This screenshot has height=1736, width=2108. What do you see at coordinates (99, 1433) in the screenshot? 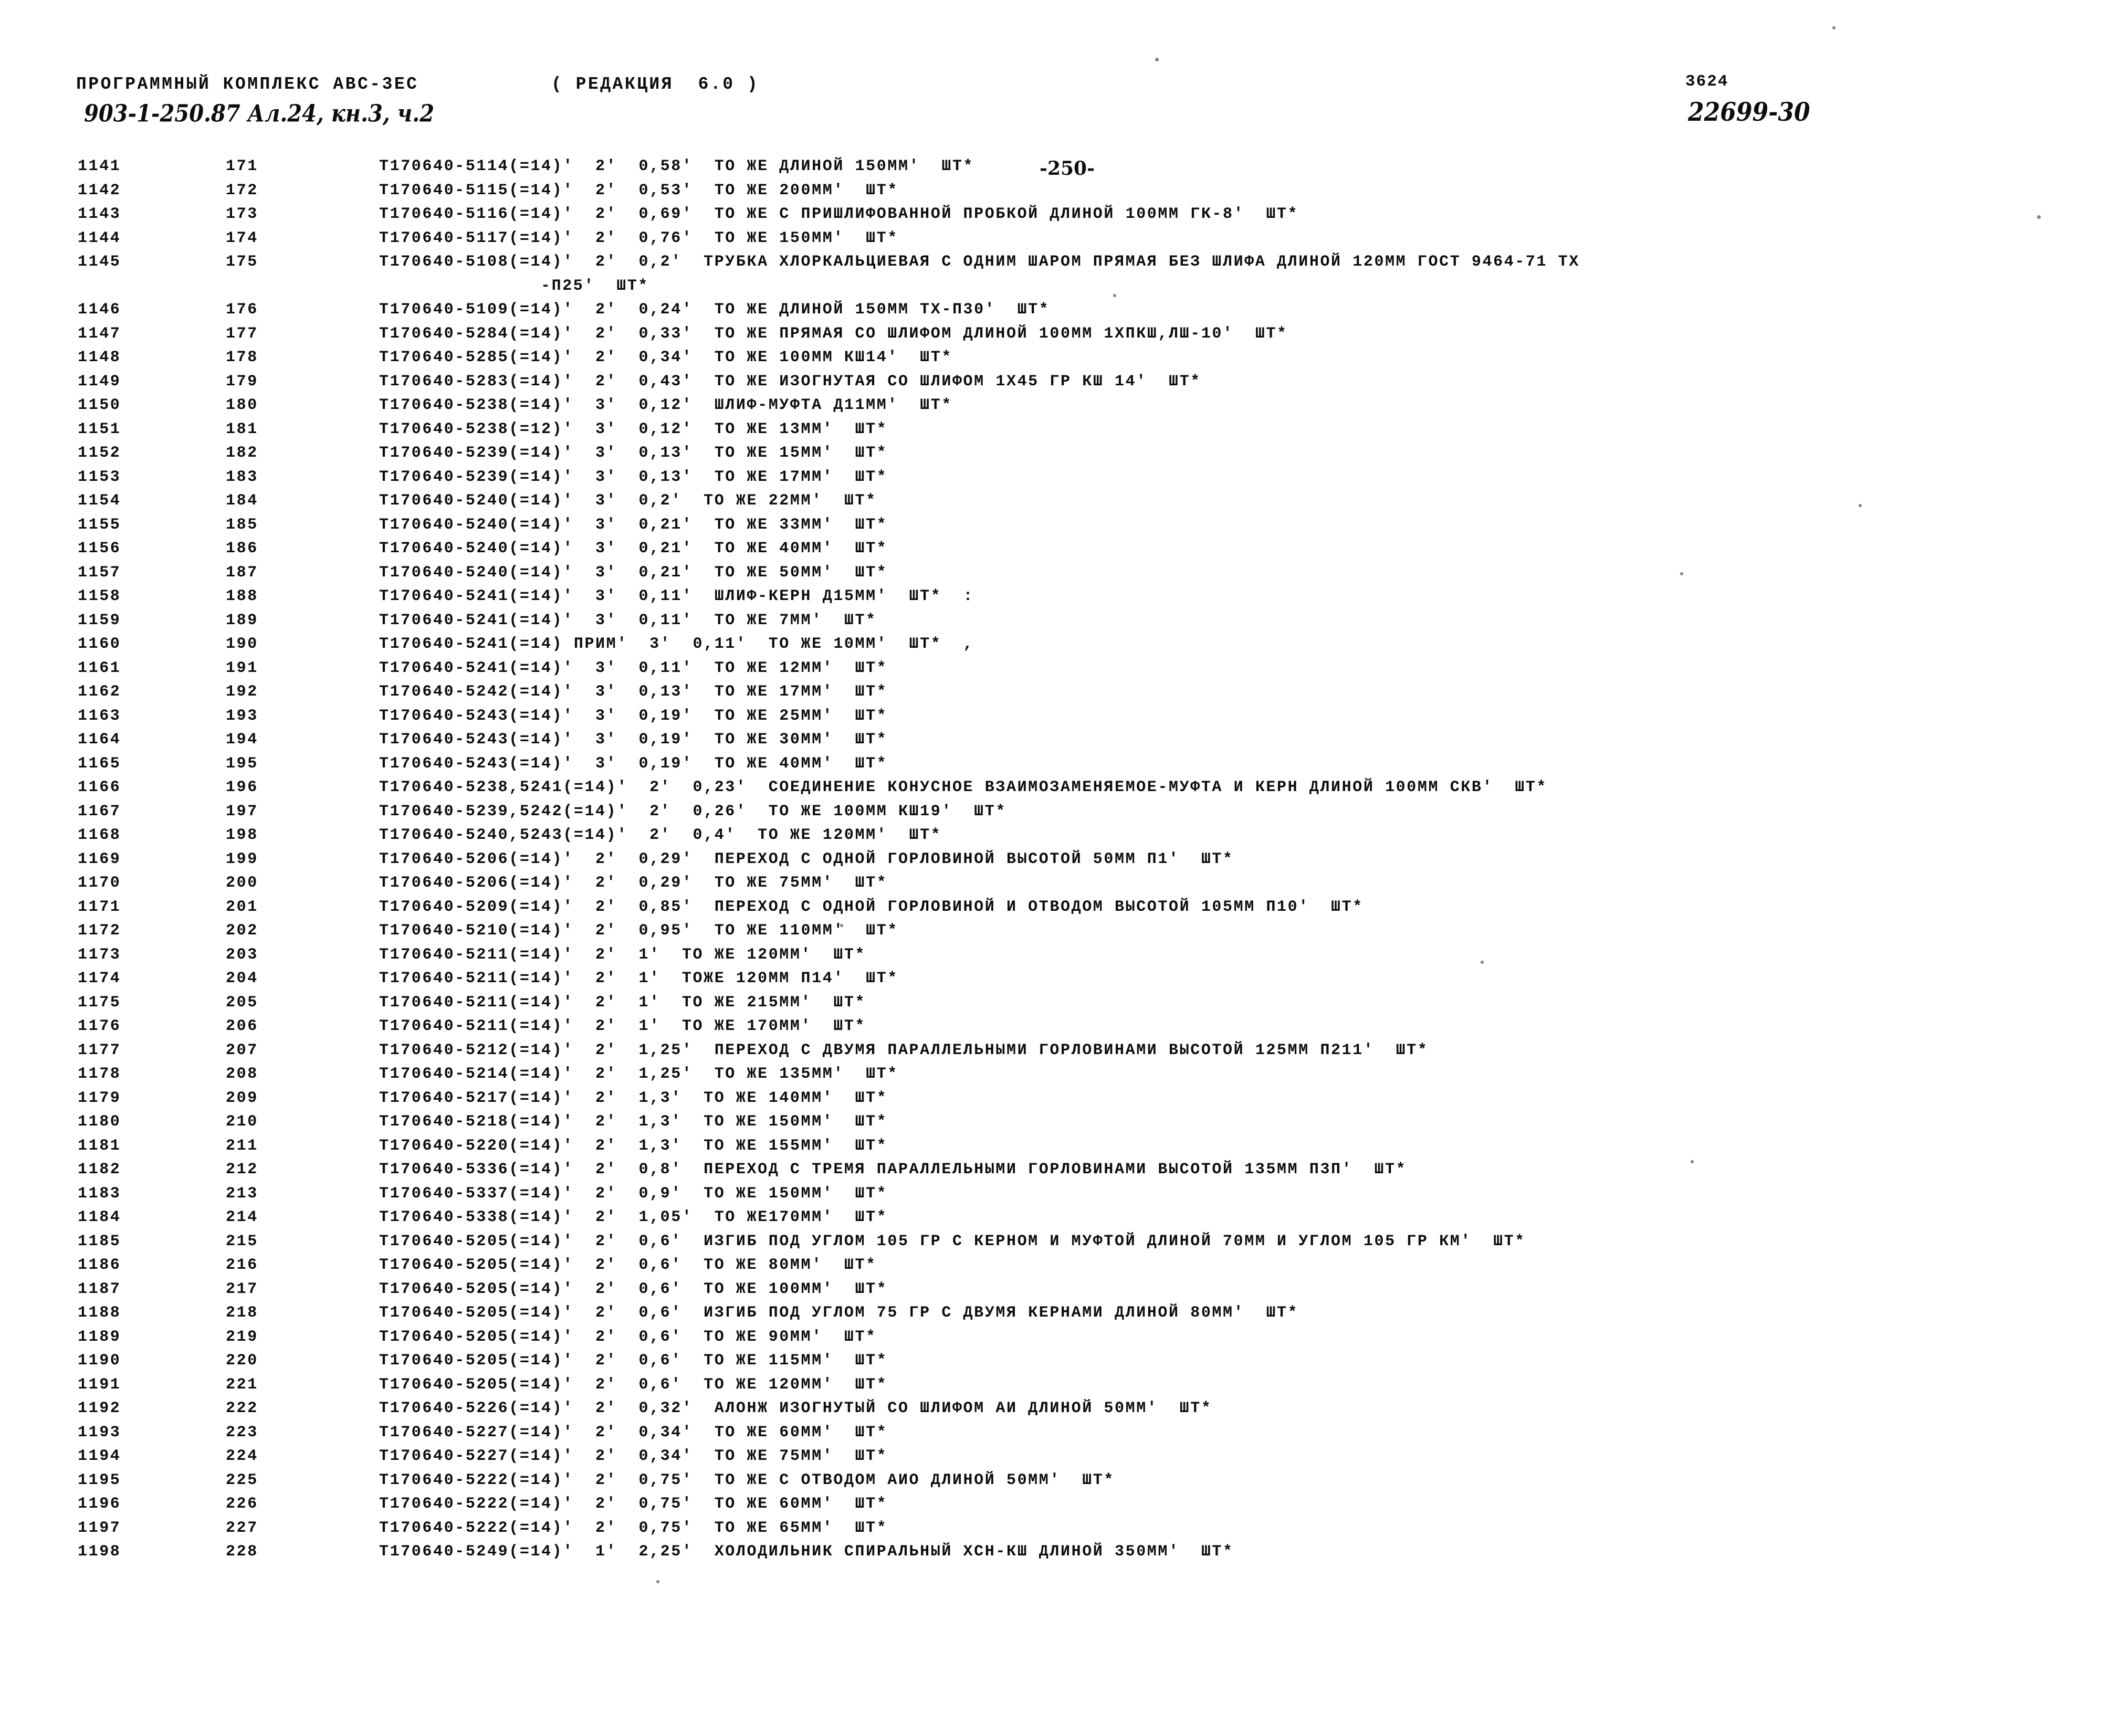
I see `row-sequence-number: 1193` at bounding box center [99, 1433].